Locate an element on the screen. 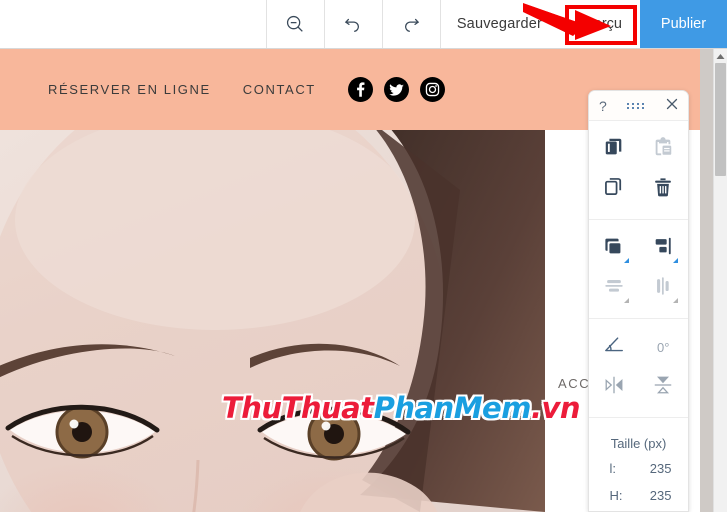 The width and height of the screenshot is (727, 512). copy-icon is located at coordinates (614, 149).